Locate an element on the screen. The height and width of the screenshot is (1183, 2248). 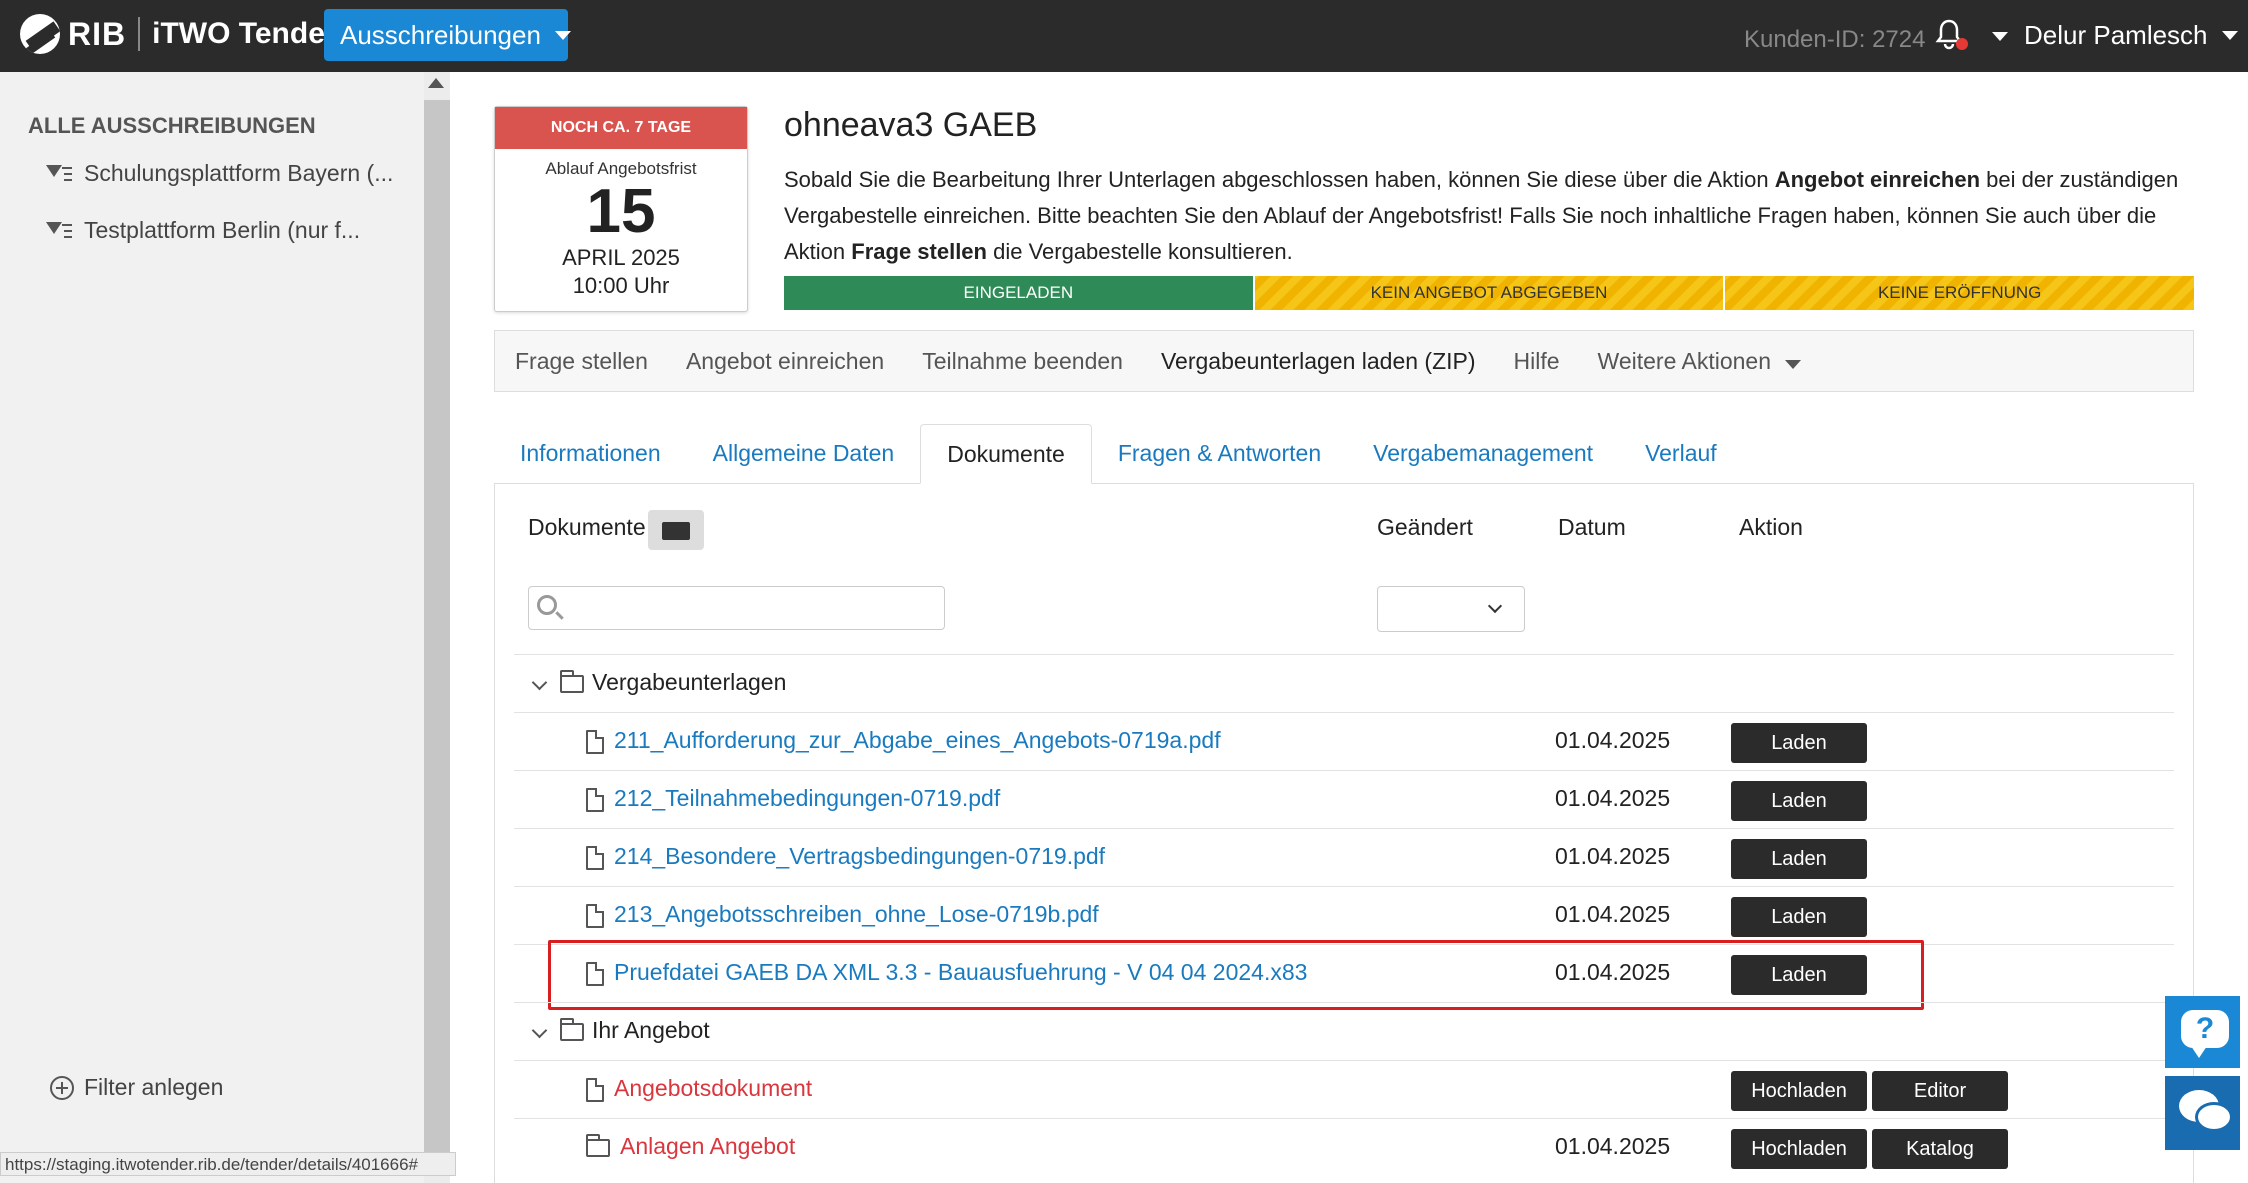
table-row: Angebotsdokument Hochladen Editor is located at coordinates (1344, 1089).